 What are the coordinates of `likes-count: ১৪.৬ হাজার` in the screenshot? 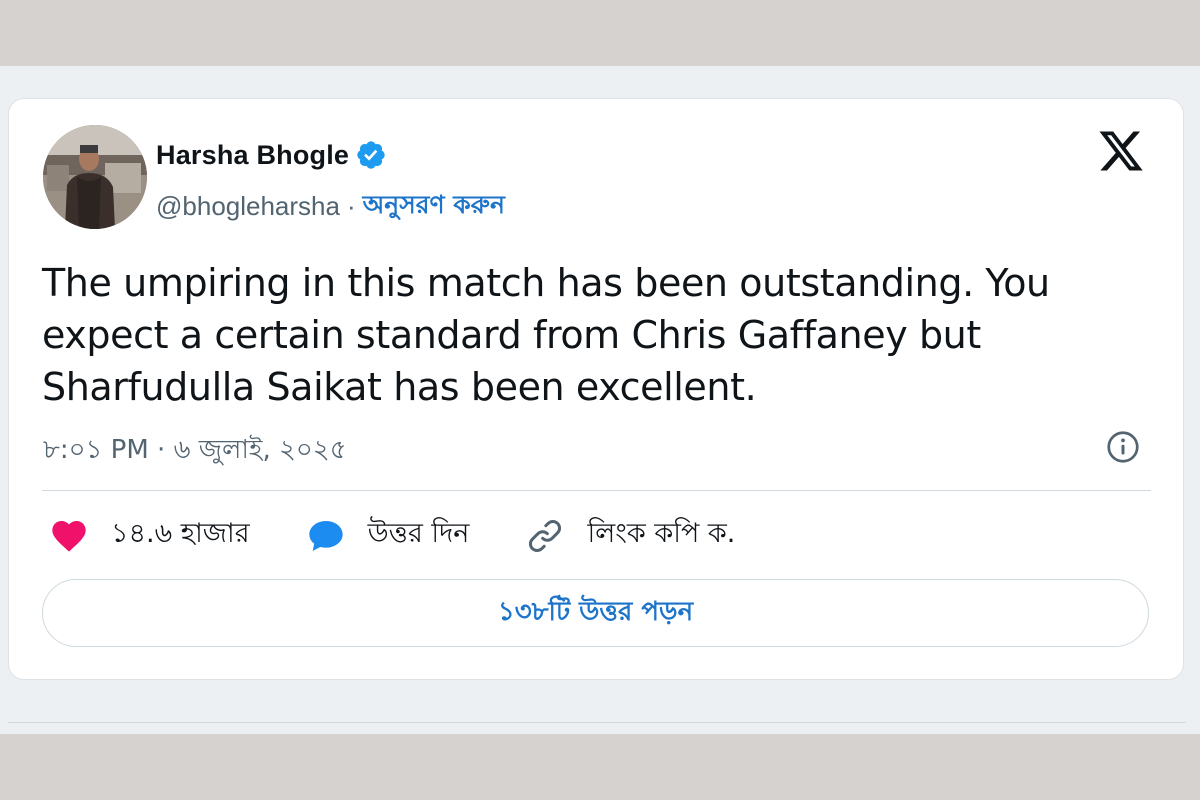 It's located at (180, 533).